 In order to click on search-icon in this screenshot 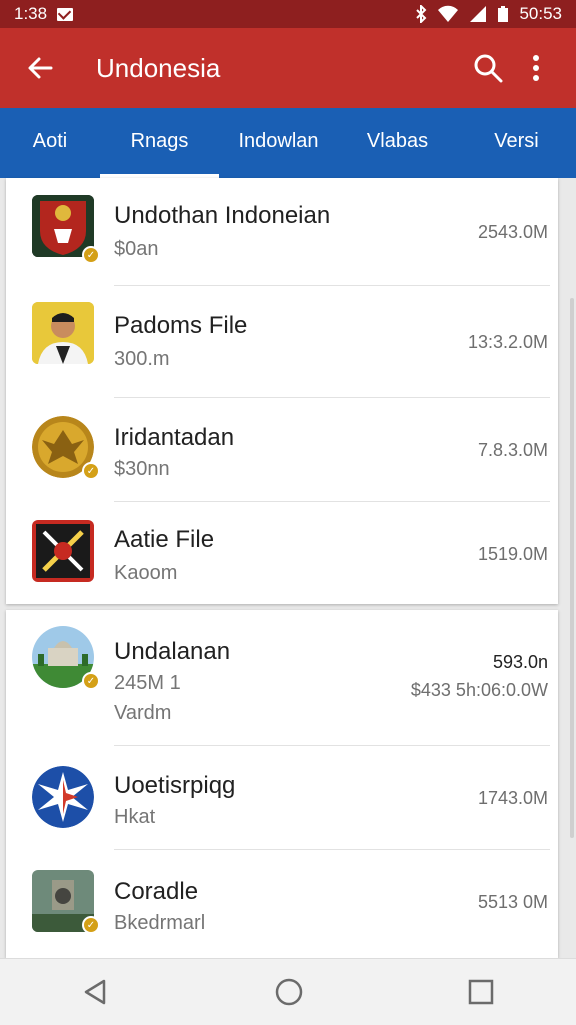, I will do `click(488, 68)`.